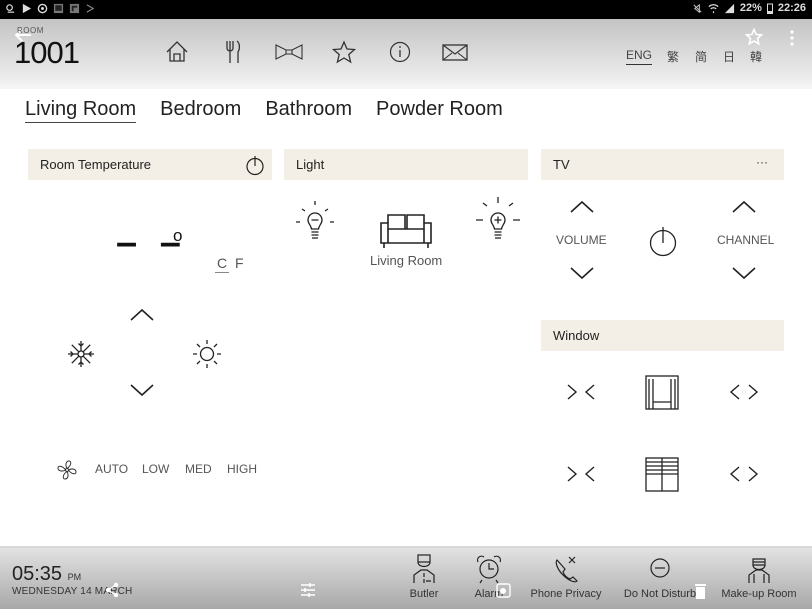 The width and height of the screenshot is (812, 609). I want to click on channel-label: CHANNEL, so click(746, 240).